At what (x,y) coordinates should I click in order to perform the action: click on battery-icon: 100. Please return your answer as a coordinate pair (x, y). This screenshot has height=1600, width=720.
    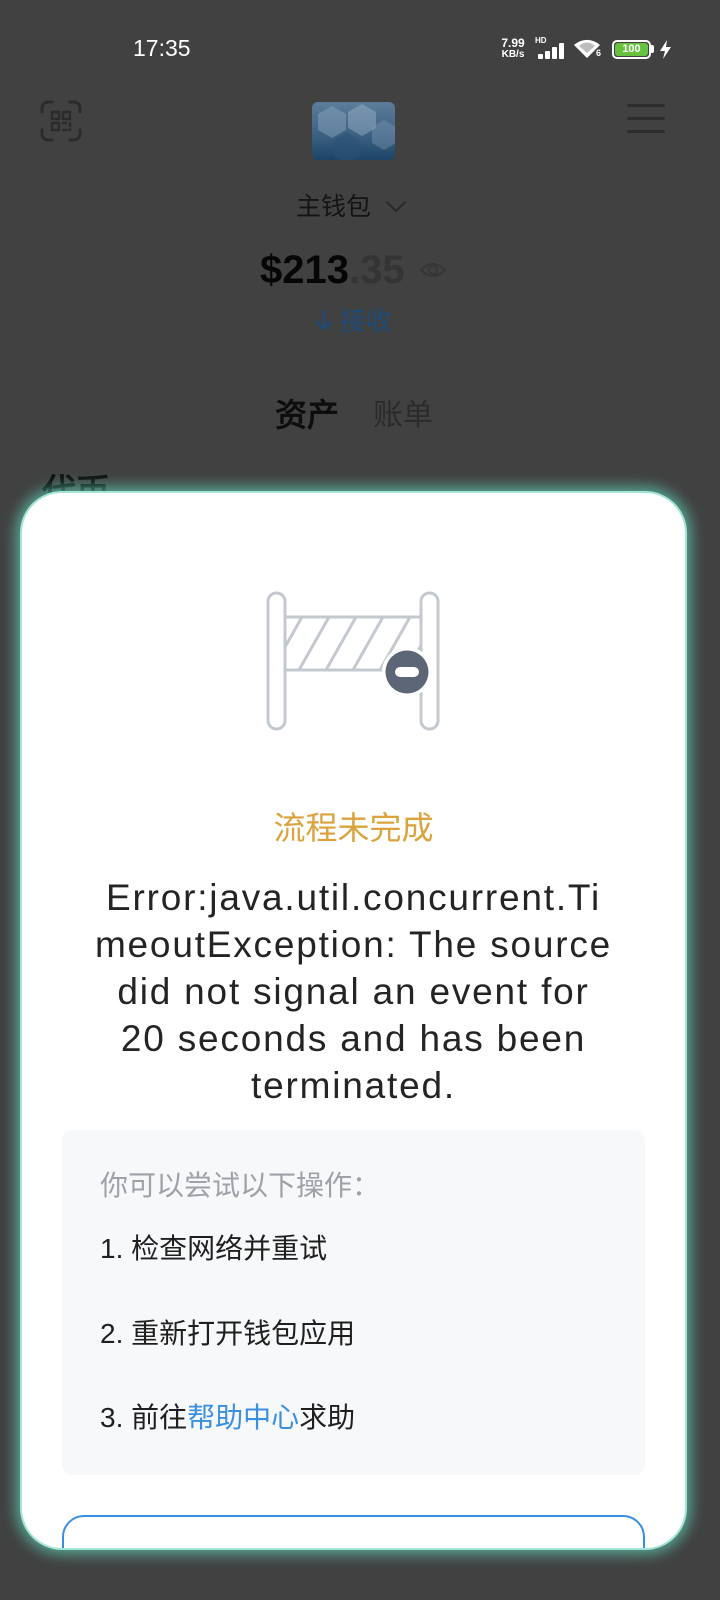
    Looking at the image, I should click on (631, 49).